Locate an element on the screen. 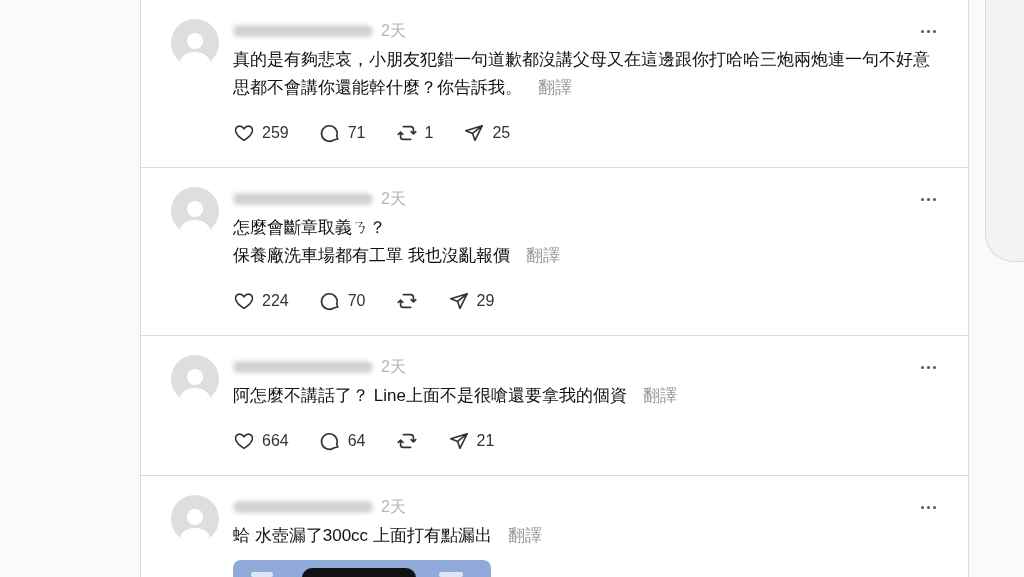 This screenshot has height=577, width=1024. action-button: 664 is located at coordinates (261, 441).